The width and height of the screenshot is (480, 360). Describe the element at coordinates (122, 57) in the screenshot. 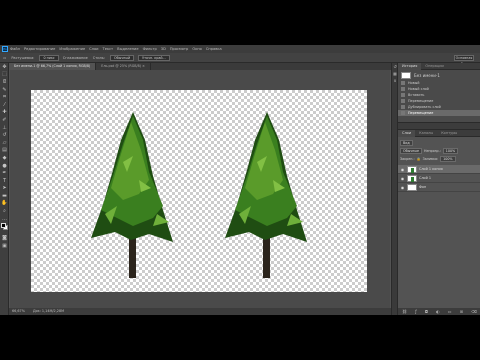

I see `style-select: Обычный` at that location.